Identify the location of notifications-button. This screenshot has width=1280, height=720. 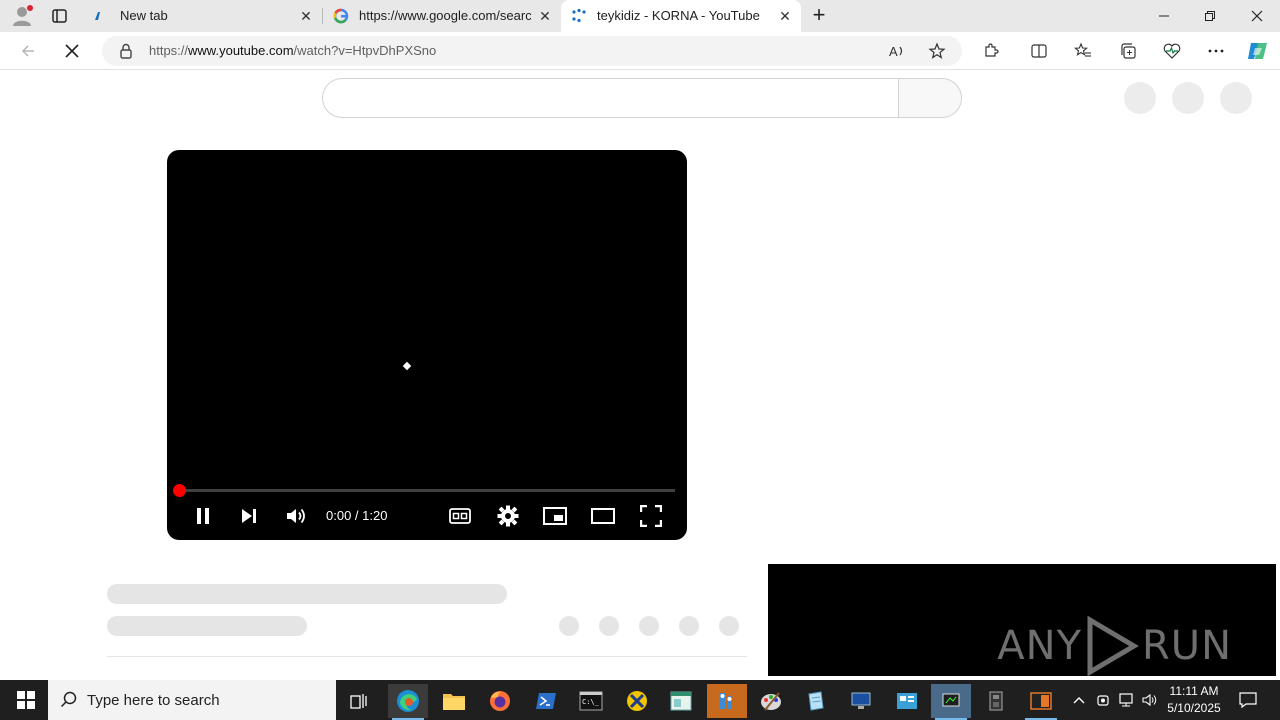
(1248, 700).